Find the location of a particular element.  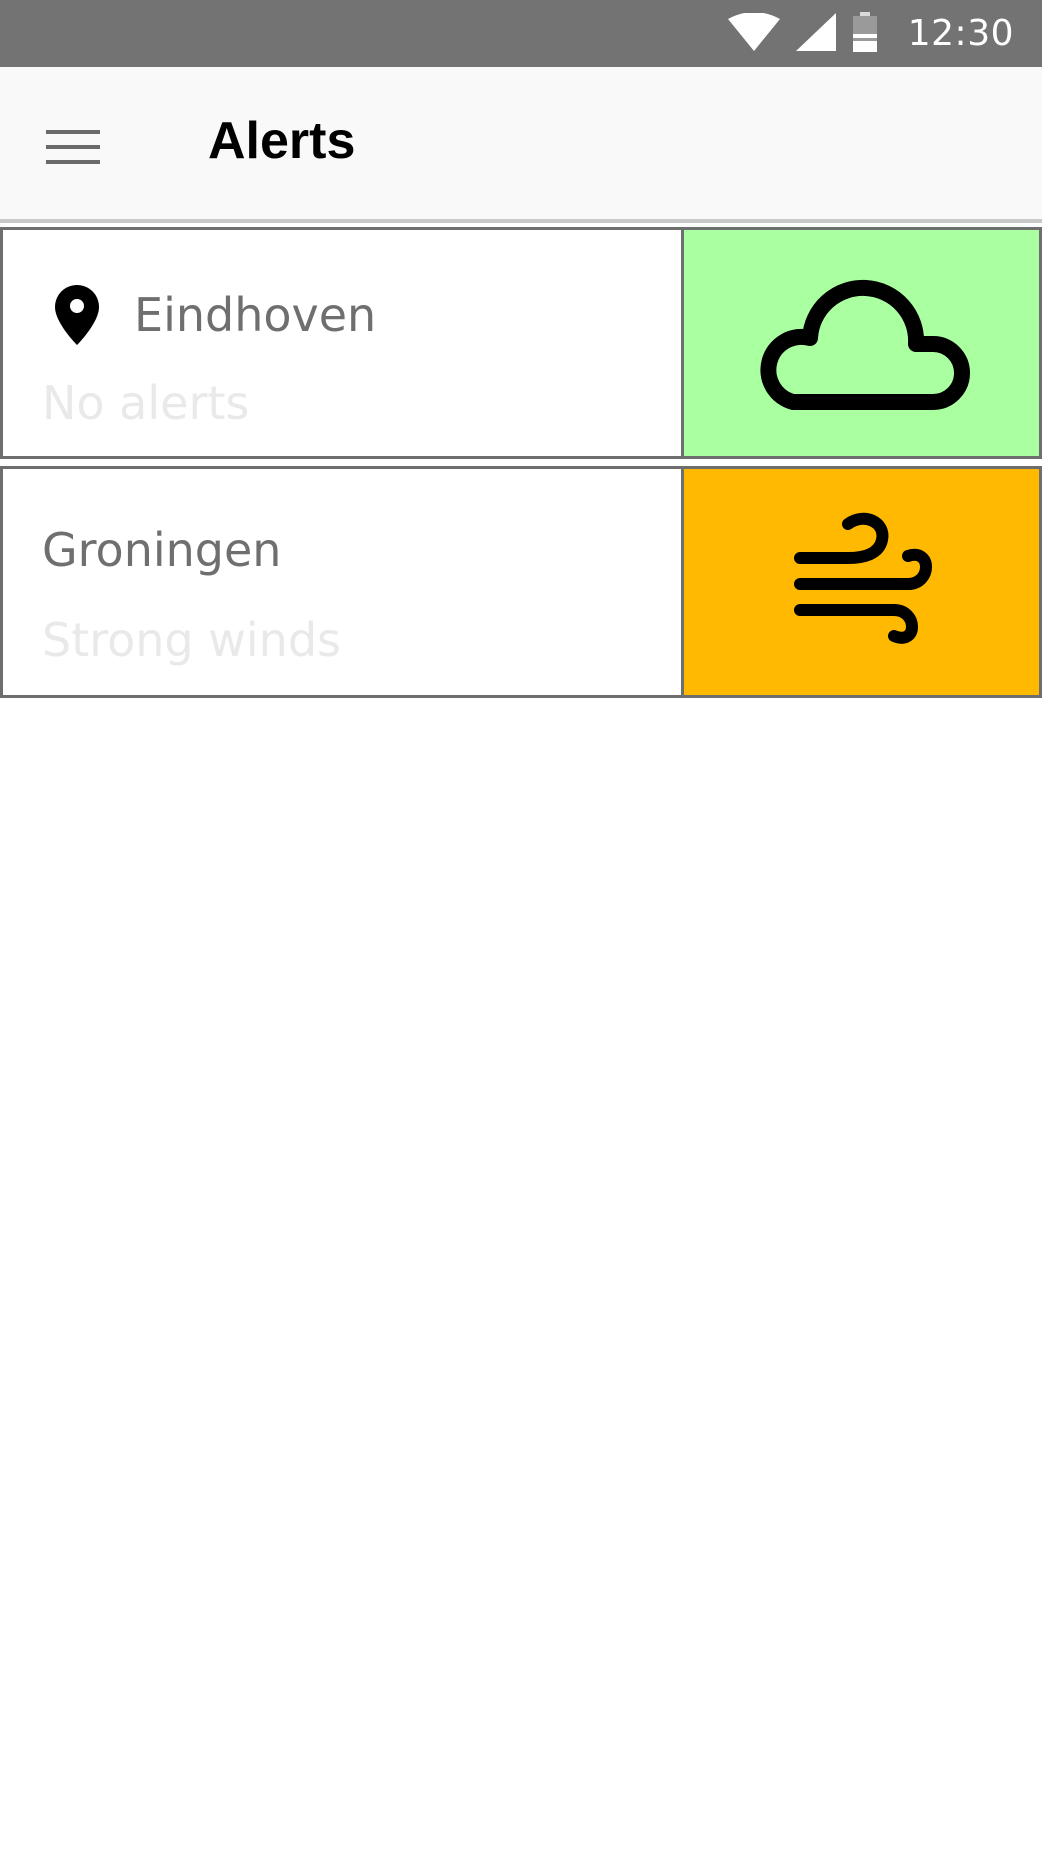

alert-status: Strong winds is located at coordinates (191, 640).